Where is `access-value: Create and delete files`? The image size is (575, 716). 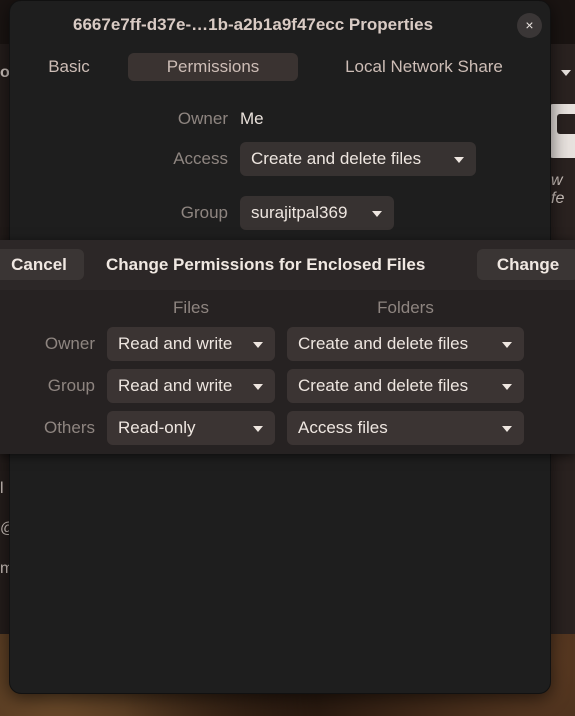
access-value: Create and delete files is located at coordinates (336, 158).